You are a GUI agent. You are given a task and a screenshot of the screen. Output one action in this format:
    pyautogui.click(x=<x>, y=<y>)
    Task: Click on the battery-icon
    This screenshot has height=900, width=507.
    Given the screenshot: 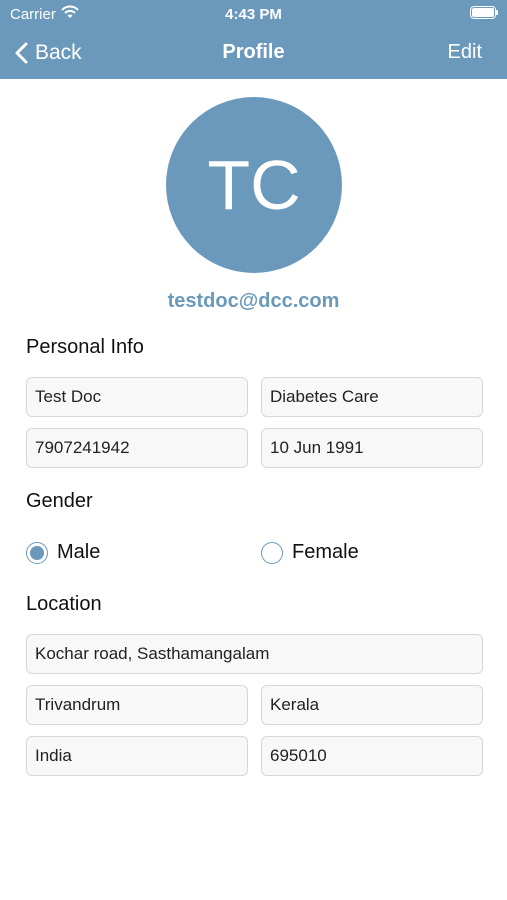 What is the action you would take?
    pyautogui.click(x=484, y=12)
    